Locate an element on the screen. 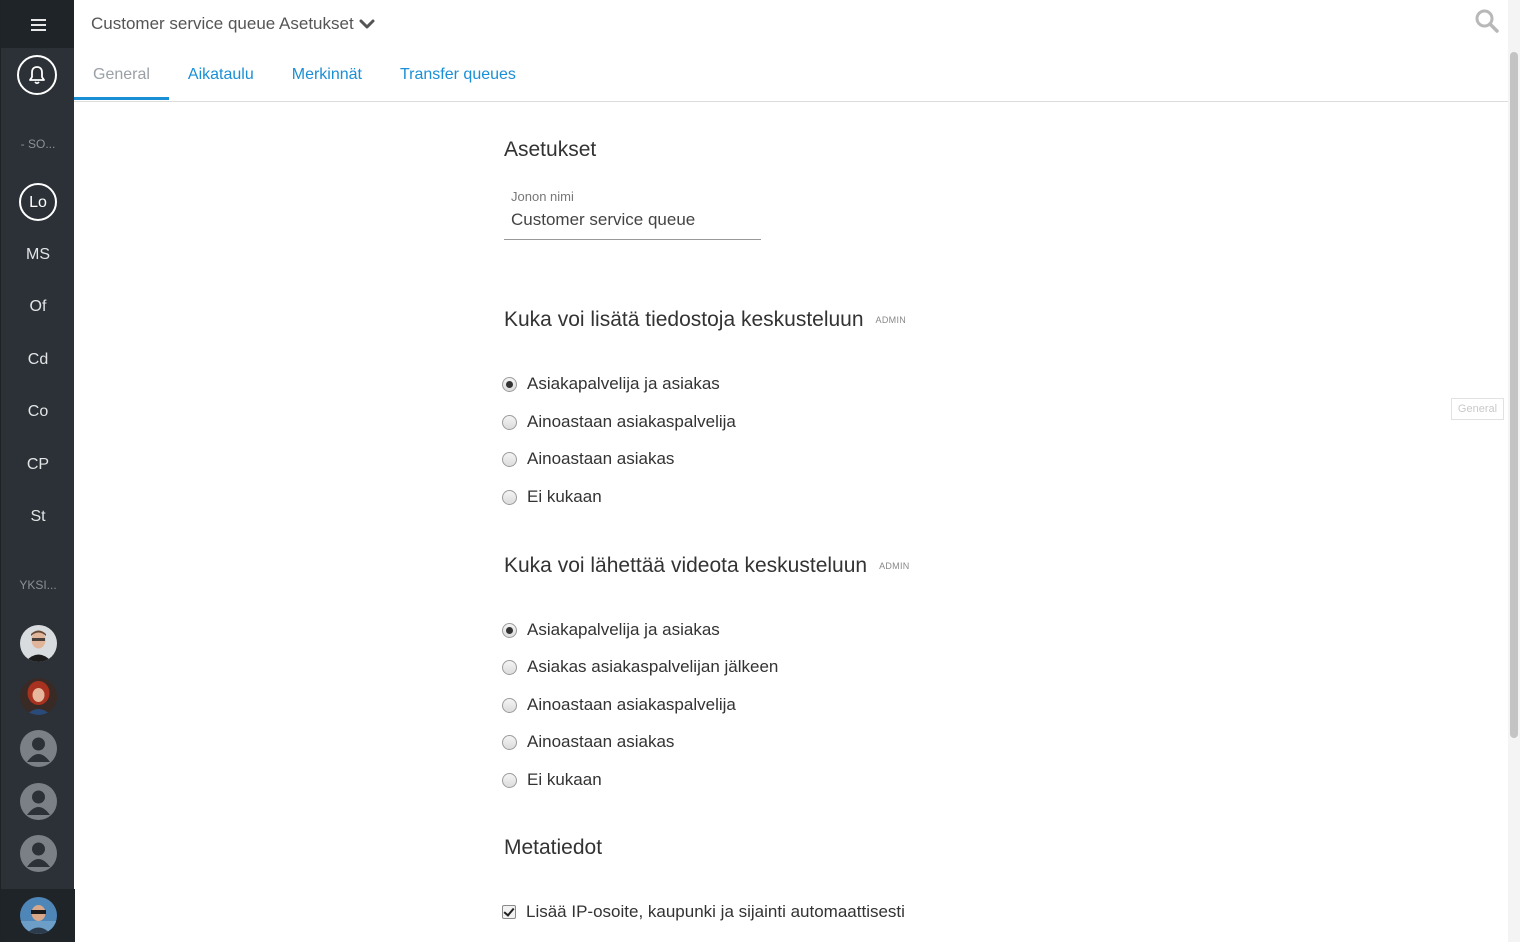 The width and height of the screenshot is (1520, 942). video-heading-text: Kuka voi lähettää videota keskusteluun is located at coordinates (686, 565).